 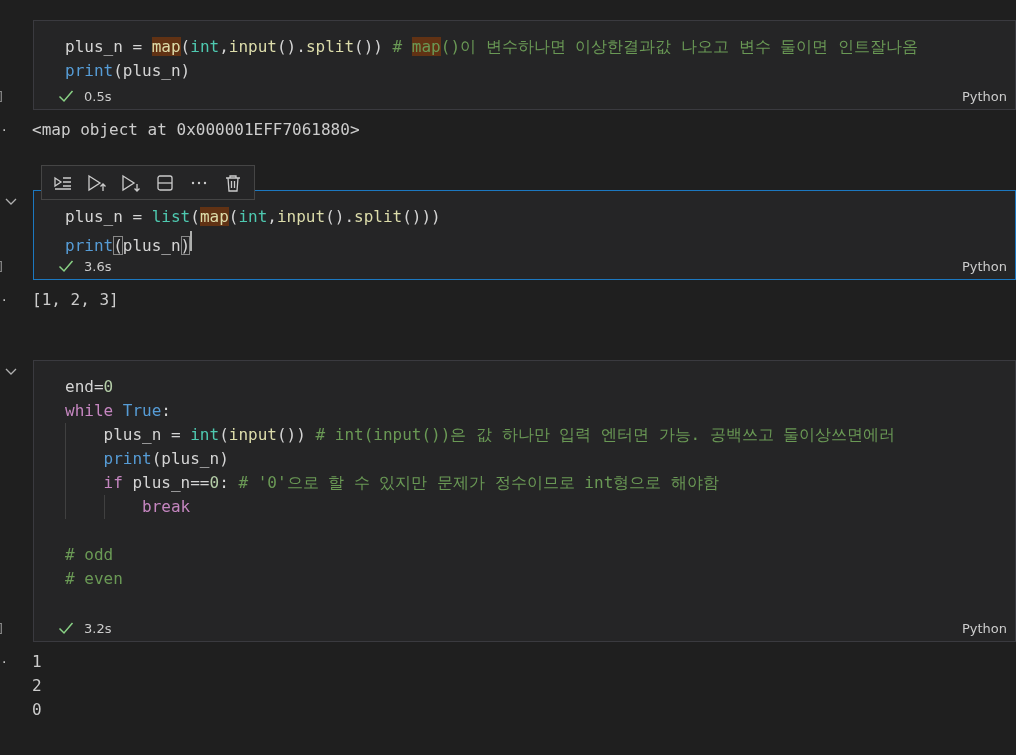 What do you see at coordinates (89, 555) in the screenshot?
I see `code-line: # odd` at bounding box center [89, 555].